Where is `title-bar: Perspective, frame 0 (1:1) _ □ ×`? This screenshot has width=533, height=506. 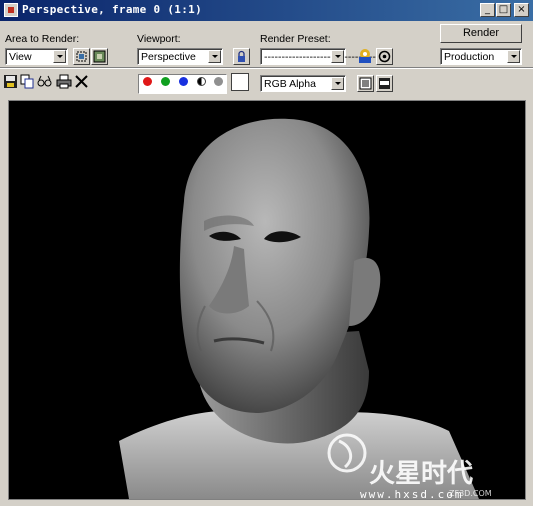
title-bar: Perspective, frame 0 (1:1) _ □ × is located at coordinates (266, 10).